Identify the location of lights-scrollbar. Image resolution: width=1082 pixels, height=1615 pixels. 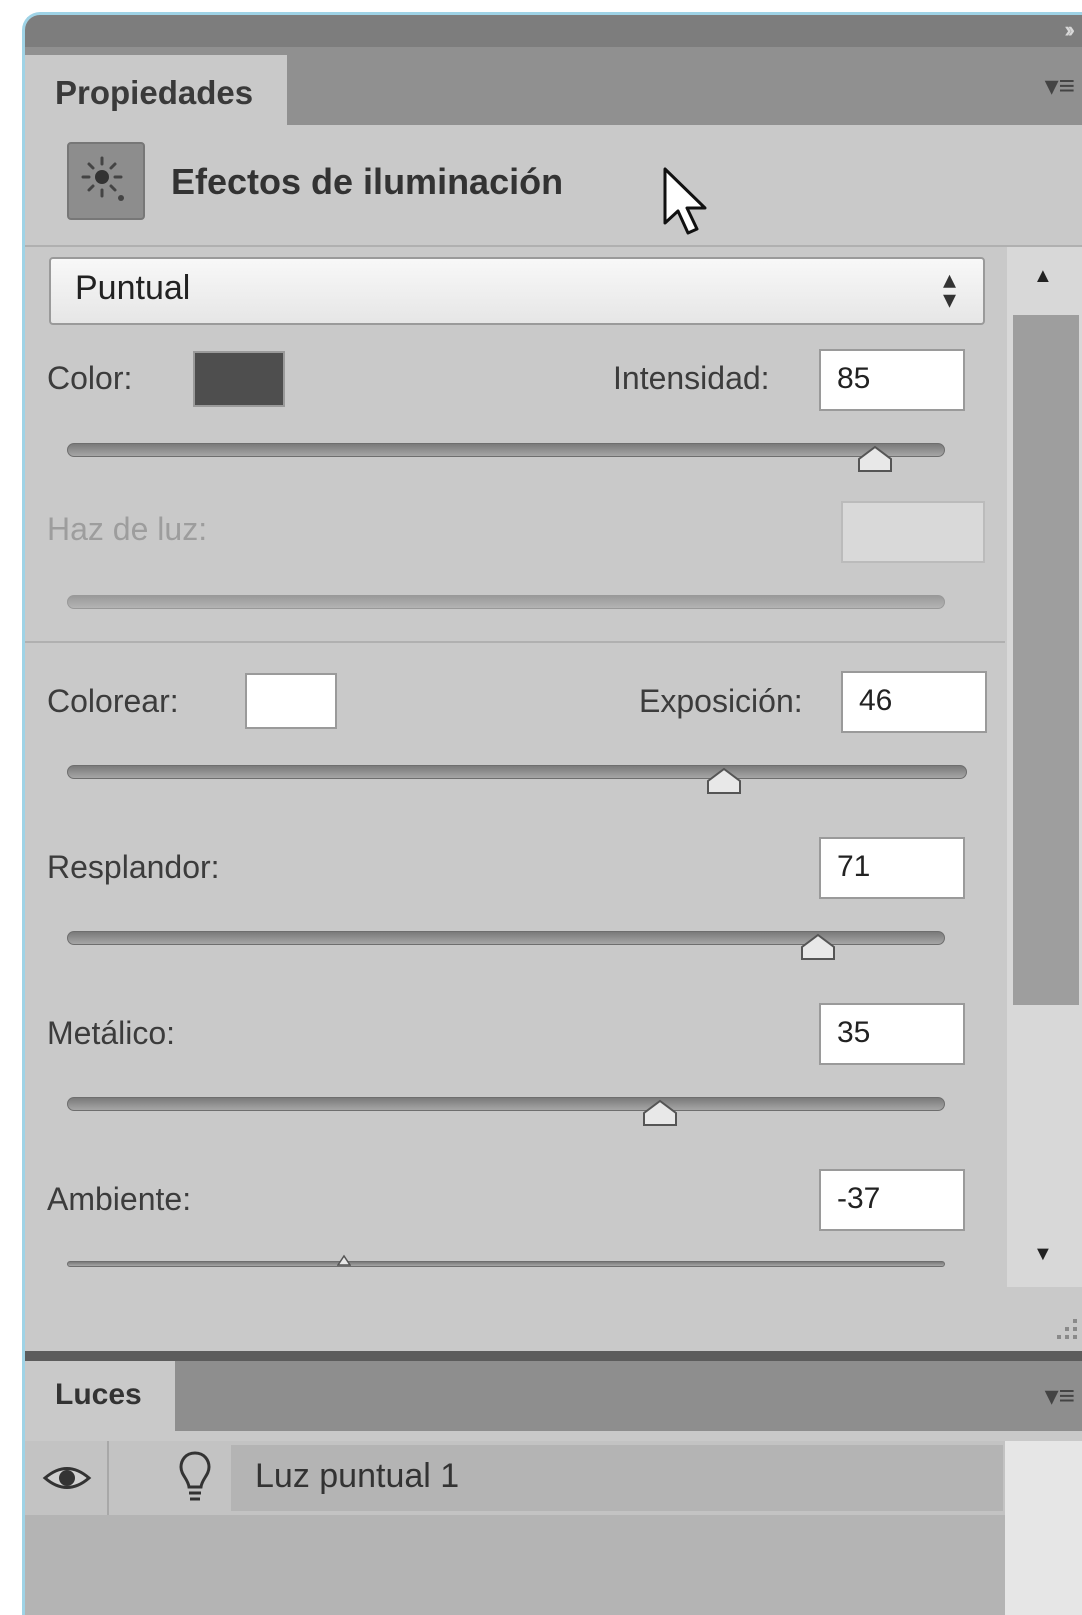
(1043, 1528).